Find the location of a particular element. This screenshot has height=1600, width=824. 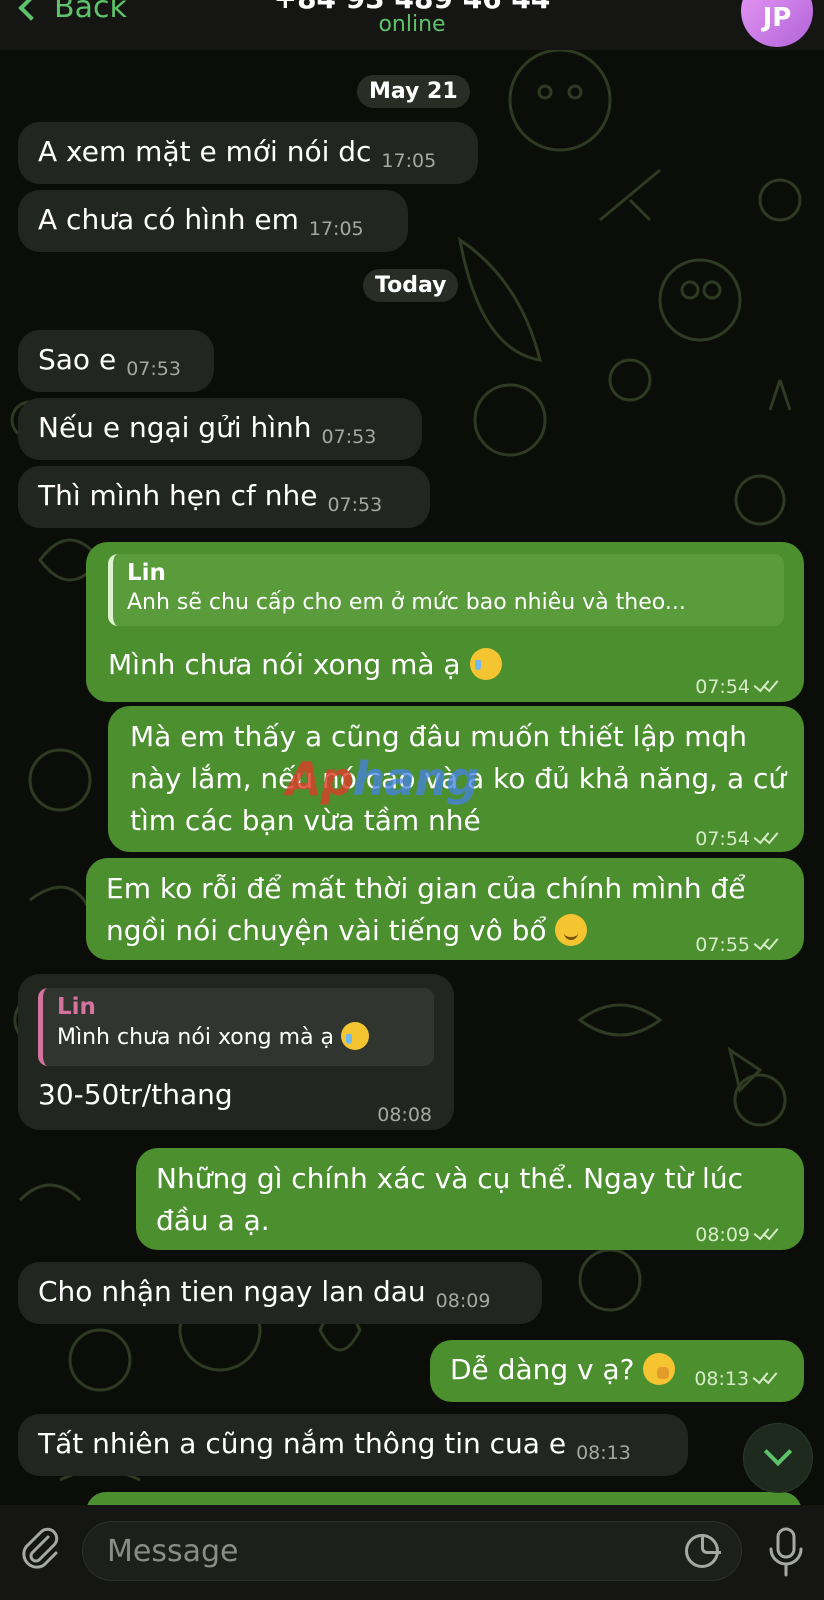

reply-text: Mình chưa nói xong mà ạ is located at coordinates (196, 1037).